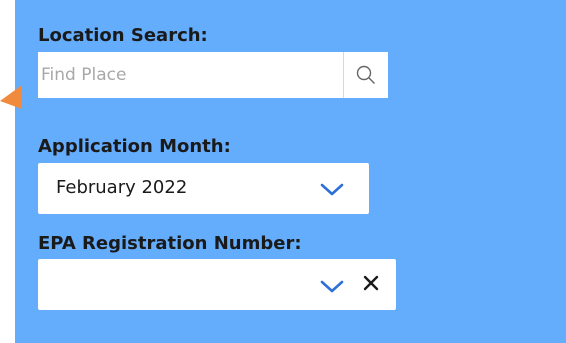 This screenshot has width=566, height=343. Describe the element at coordinates (122, 187) in the screenshot. I see `application-month-value: February 2022` at that location.